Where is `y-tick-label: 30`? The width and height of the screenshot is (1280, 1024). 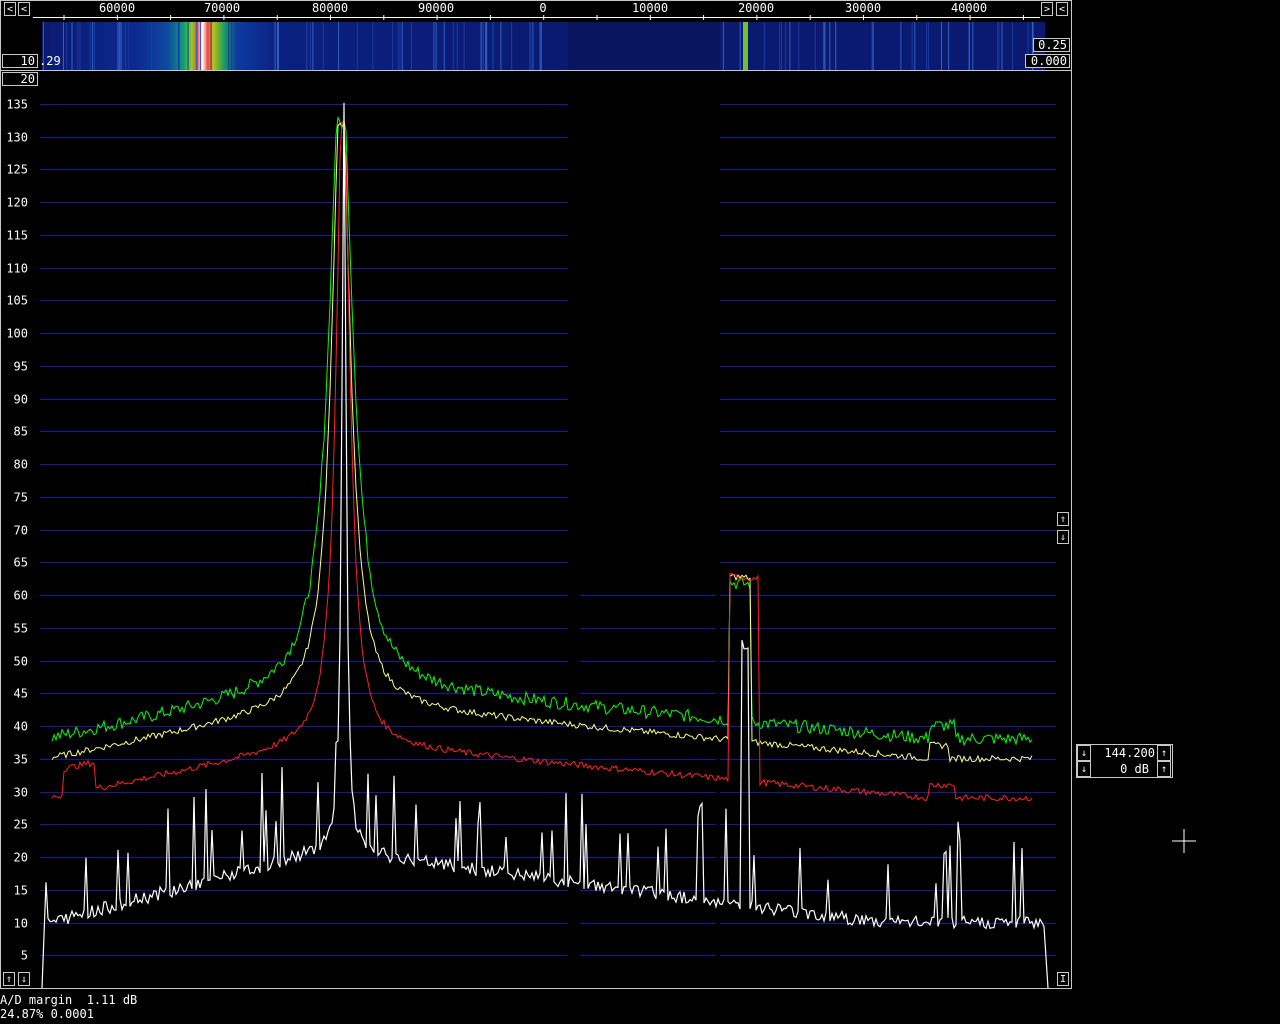 y-tick-label: 30 is located at coordinates (21, 793).